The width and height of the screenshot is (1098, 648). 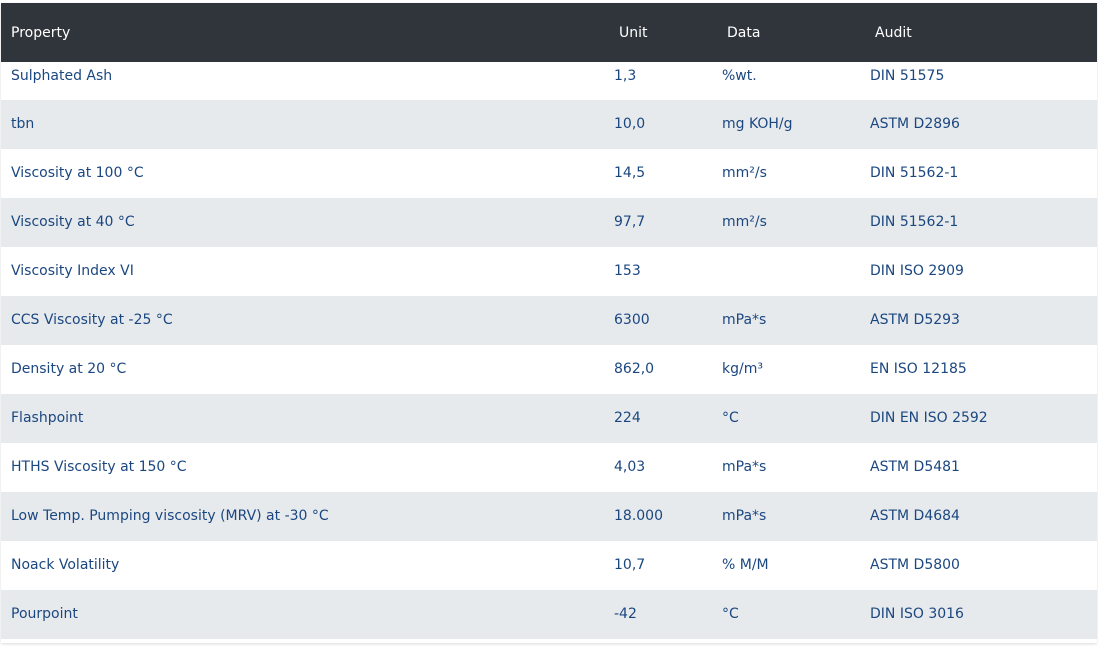 What do you see at coordinates (893, 33) in the screenshot?
I see `header-audit: Audit` at bounding box center [893, 33].